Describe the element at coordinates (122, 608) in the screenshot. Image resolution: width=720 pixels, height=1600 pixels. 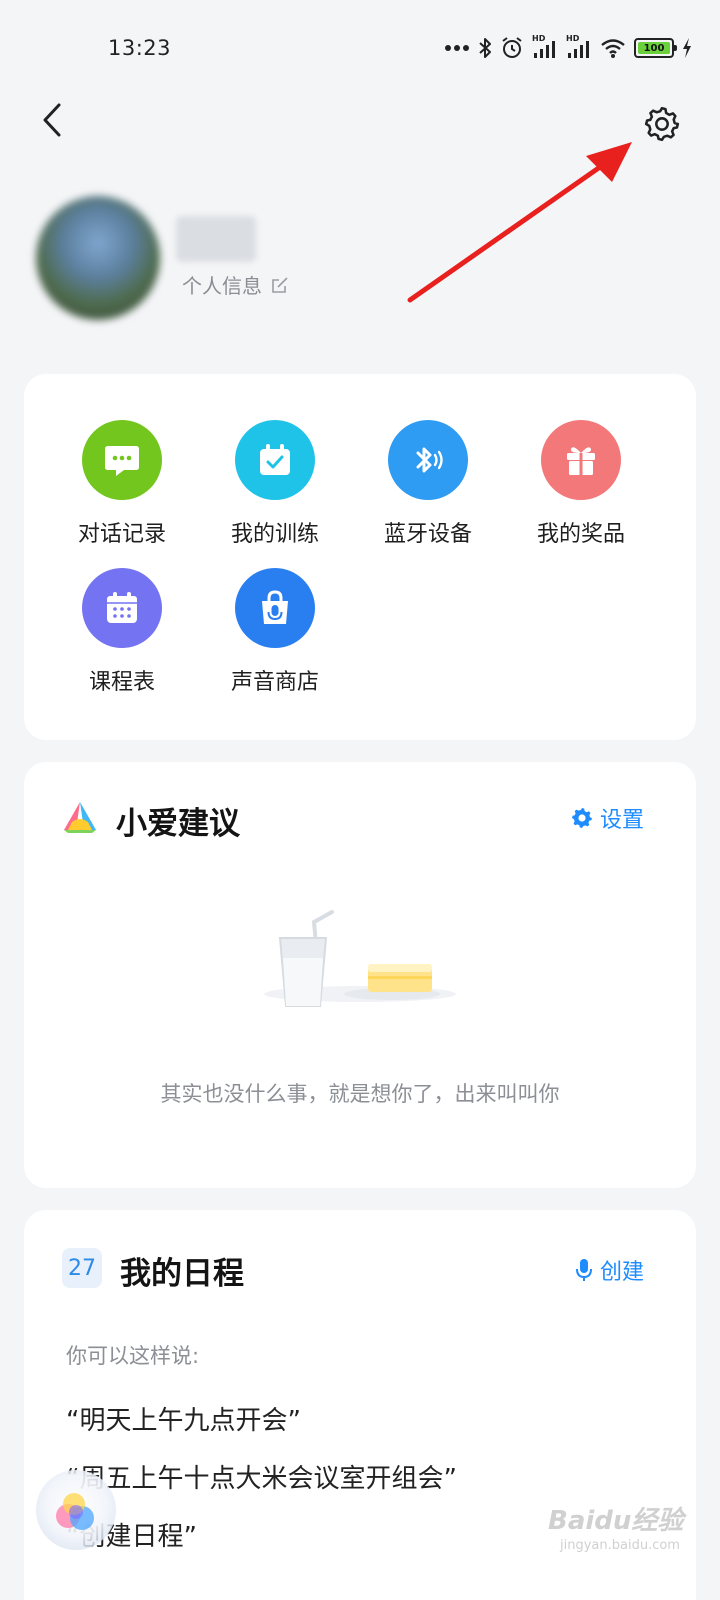
I see `timetable-icon` at that location.